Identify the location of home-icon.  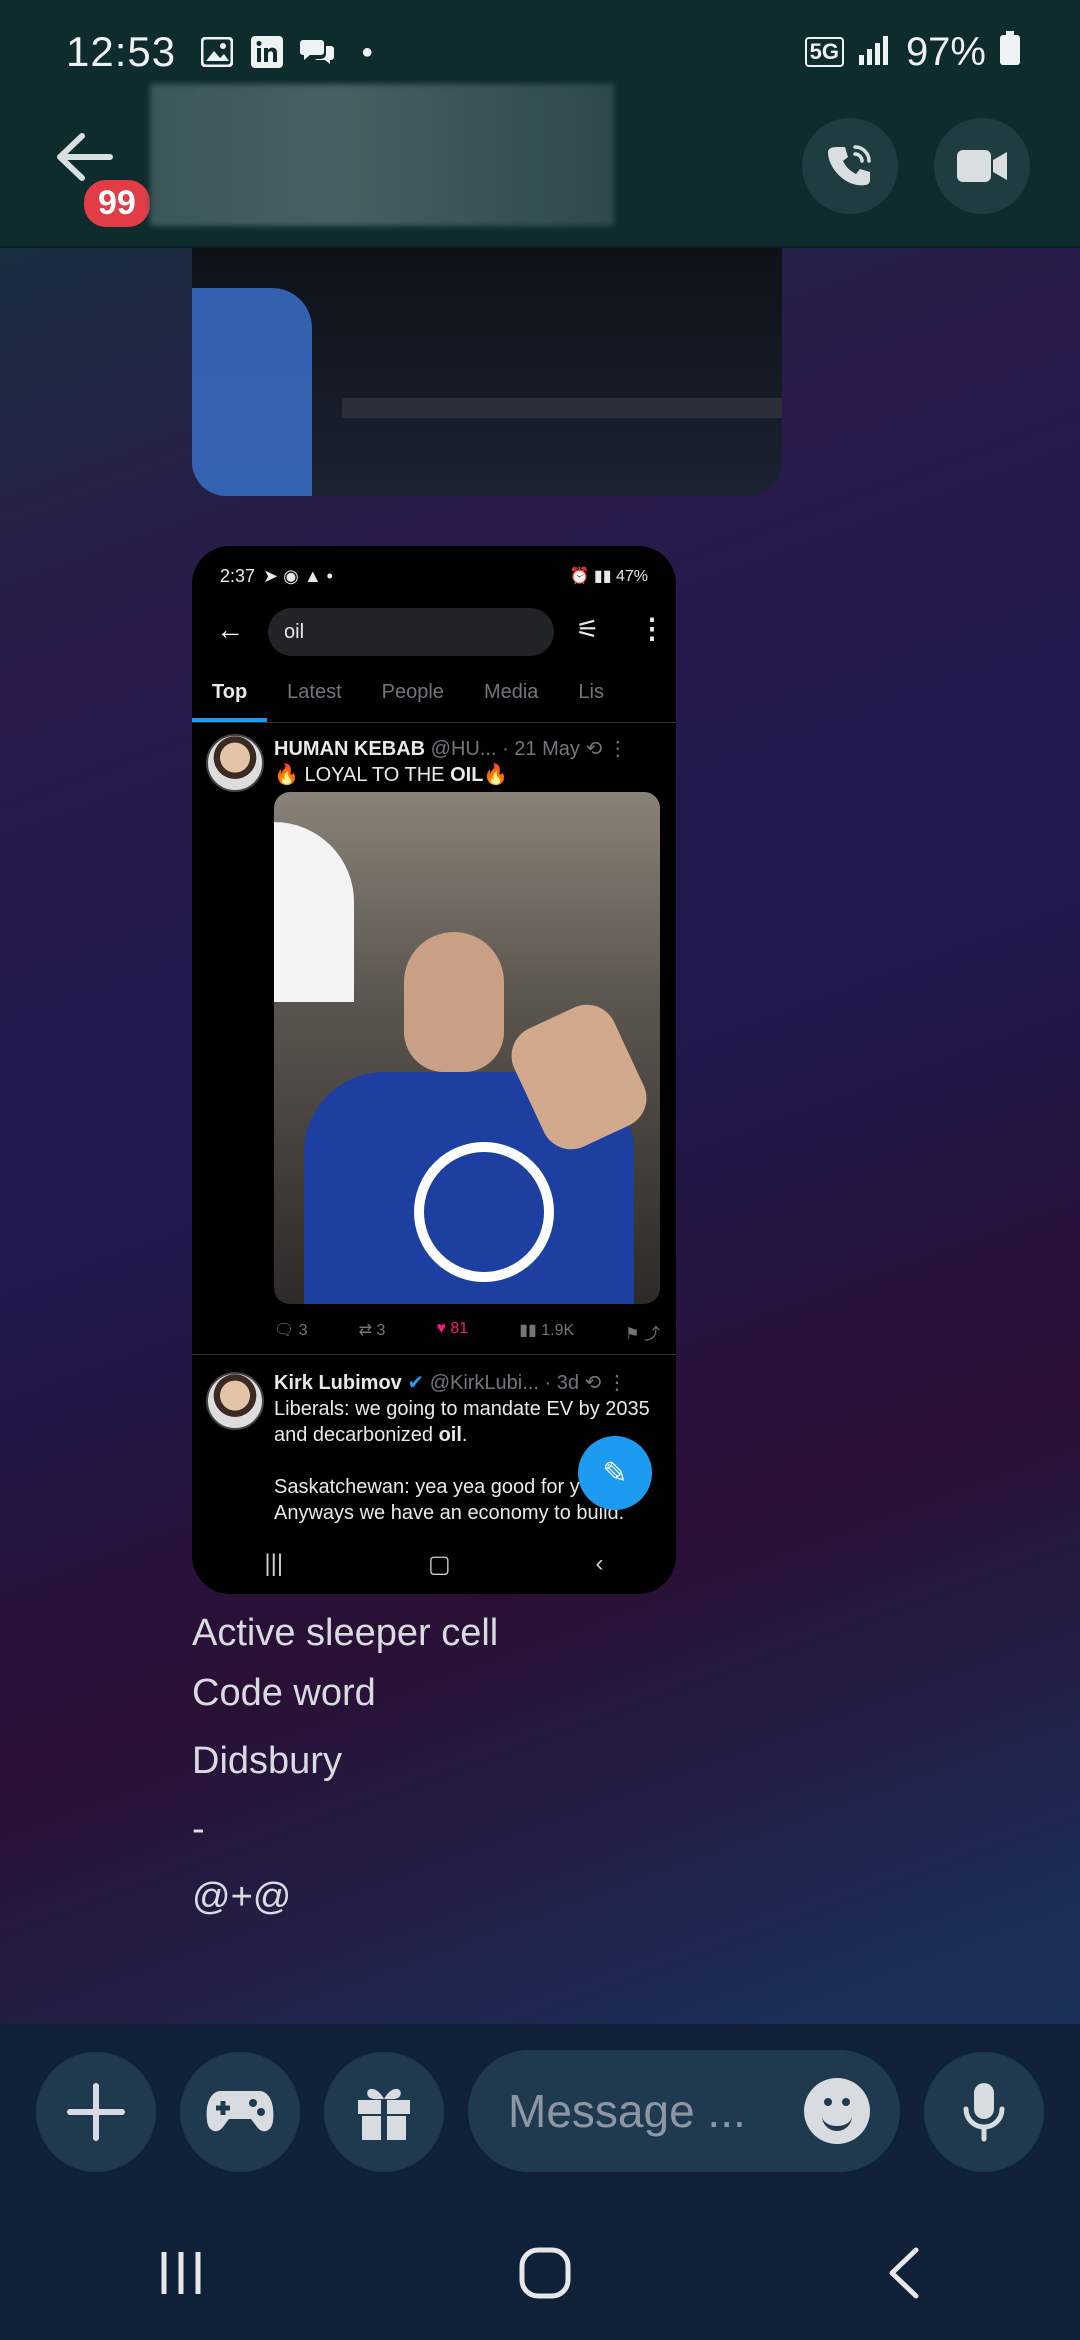
(545, 2272).